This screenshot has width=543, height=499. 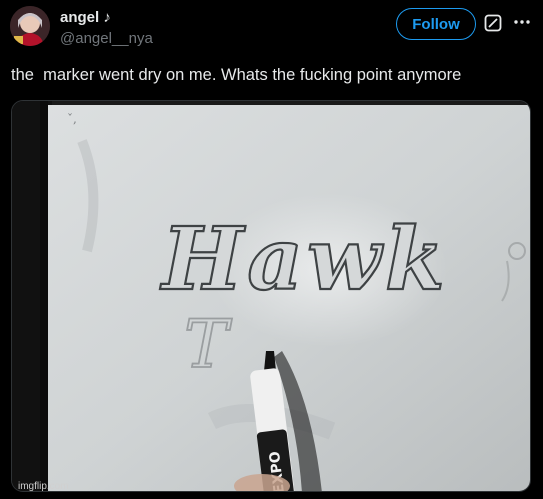 What do you see at coordinates (85, 17) in the screenshot?
I see `display-name: angel ♪` at bounding box center [85, 17].